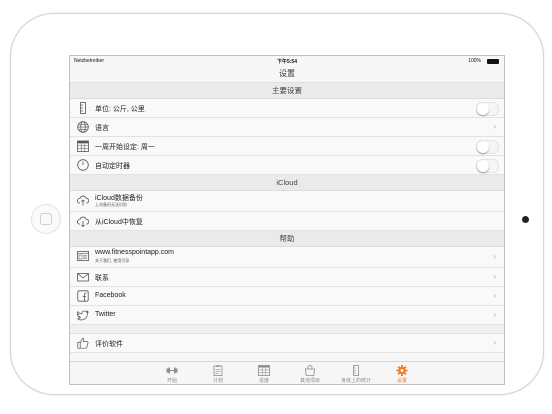 The image size is (552, 414). What do you see at coordinates (83, 296) in the screenshot?
I see `facebook-icon` at bounding box center [83, 296].